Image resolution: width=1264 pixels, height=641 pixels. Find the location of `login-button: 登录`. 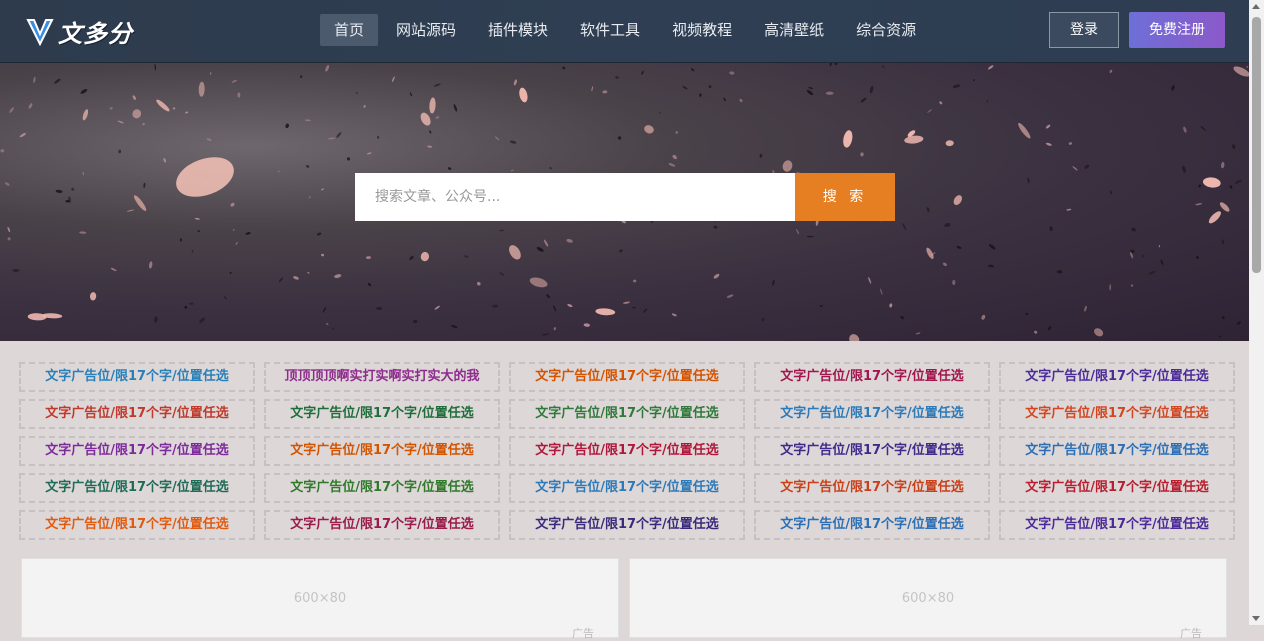

login-button: 登录 is located at coordinates (1084, 30).